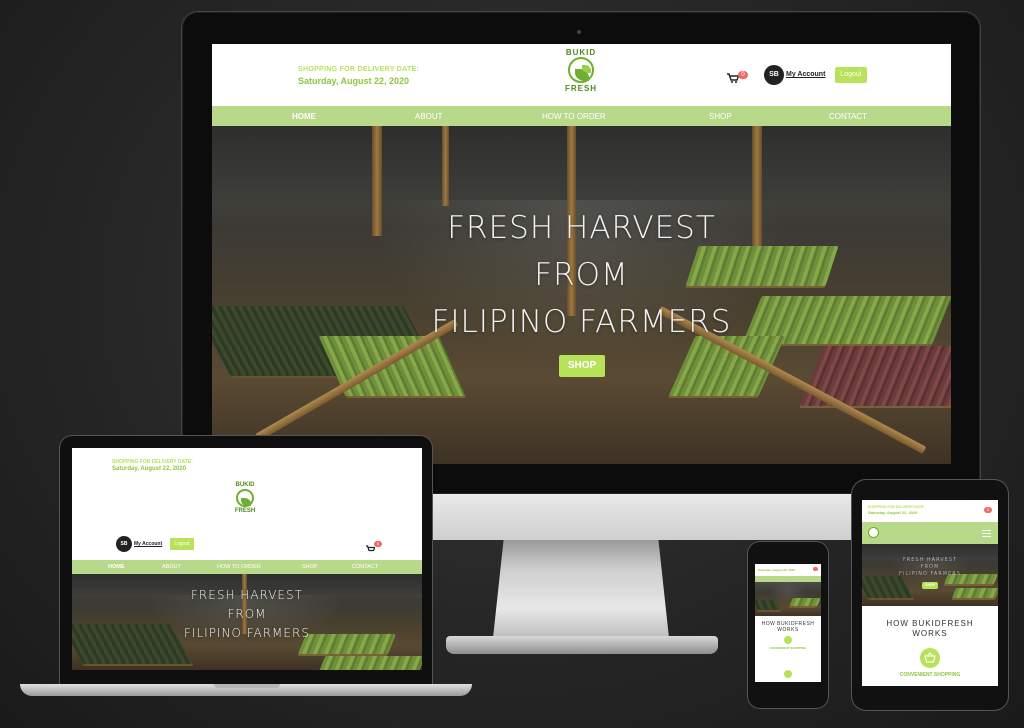 The image size is (1024, 728). Describe the element at coordinates (805, 74) in the screenshot. I see `my-account-link: My Account` at that location.